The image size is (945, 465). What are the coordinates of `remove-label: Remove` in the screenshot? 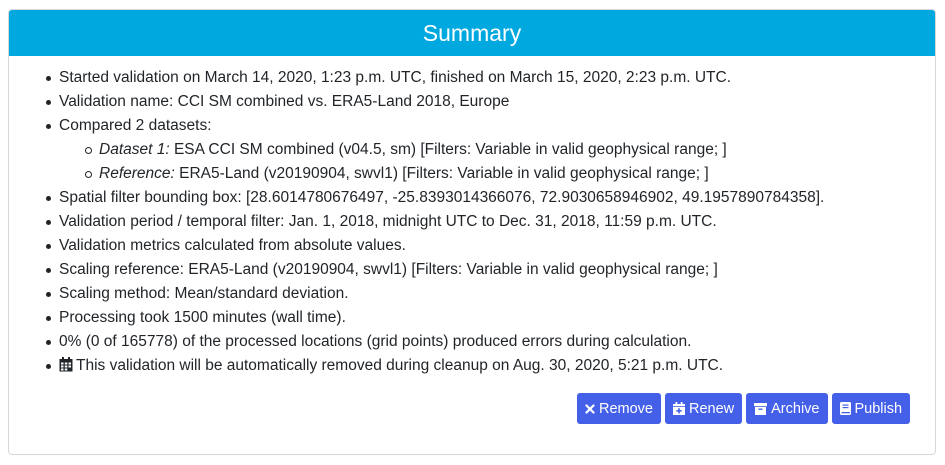 It's located at (626, 408).